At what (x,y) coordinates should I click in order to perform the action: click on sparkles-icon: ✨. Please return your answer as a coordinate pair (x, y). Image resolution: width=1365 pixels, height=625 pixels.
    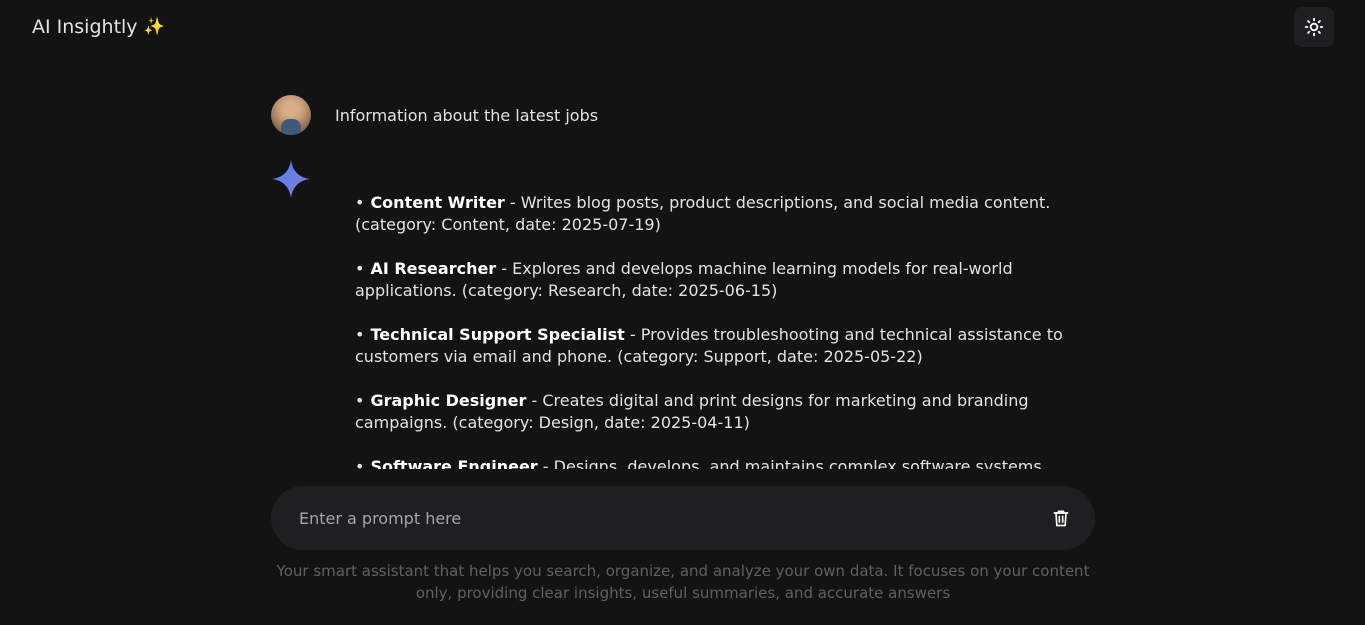
    Looking at the image, I should click on (154, 27).